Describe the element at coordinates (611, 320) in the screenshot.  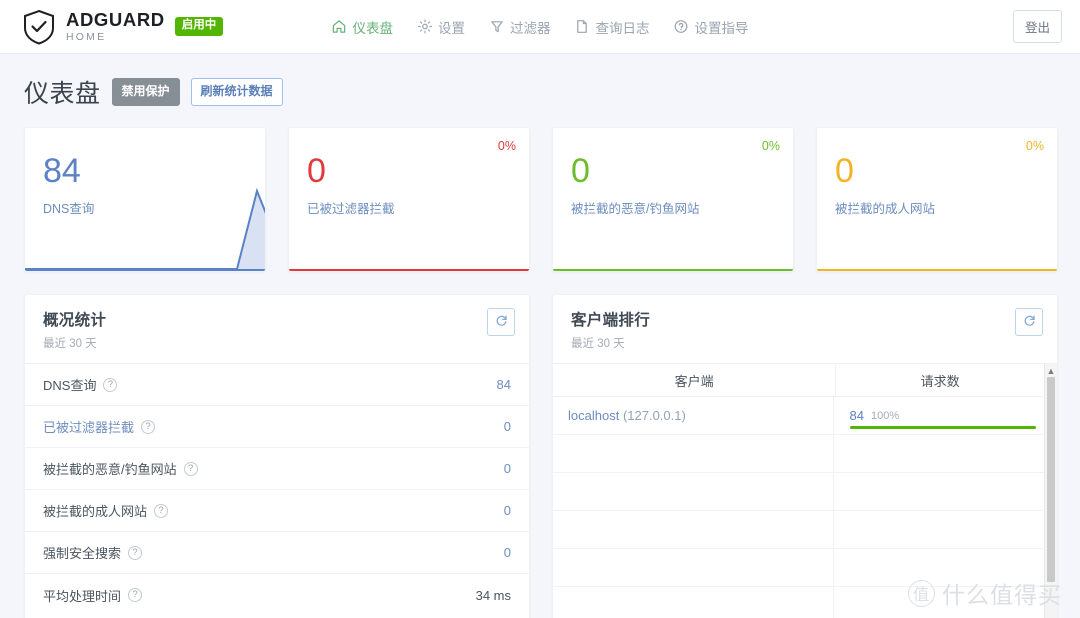
I see `panel-title: 客户端排行` at that location.